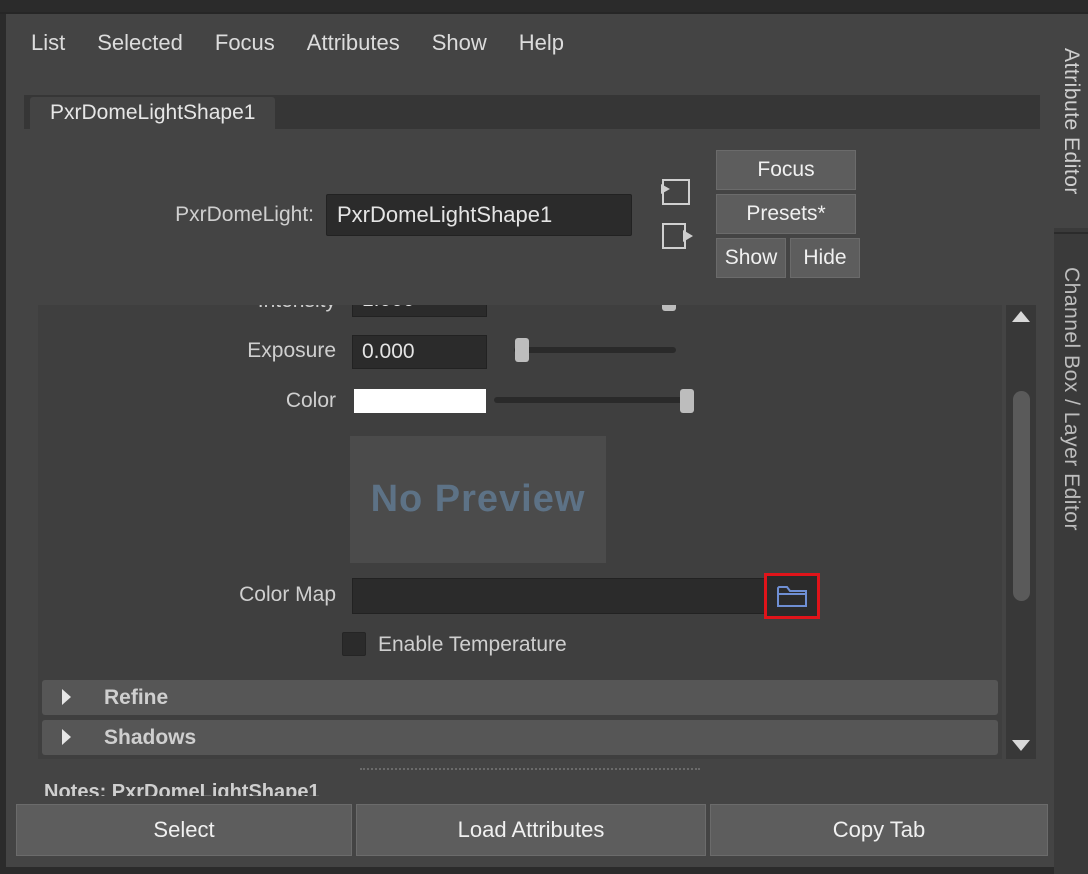 This screenshot has height=874, width=1088. Describe the element at coordinates (595, 350) in the screenshot. I see `exposure-slider-track` at that location.